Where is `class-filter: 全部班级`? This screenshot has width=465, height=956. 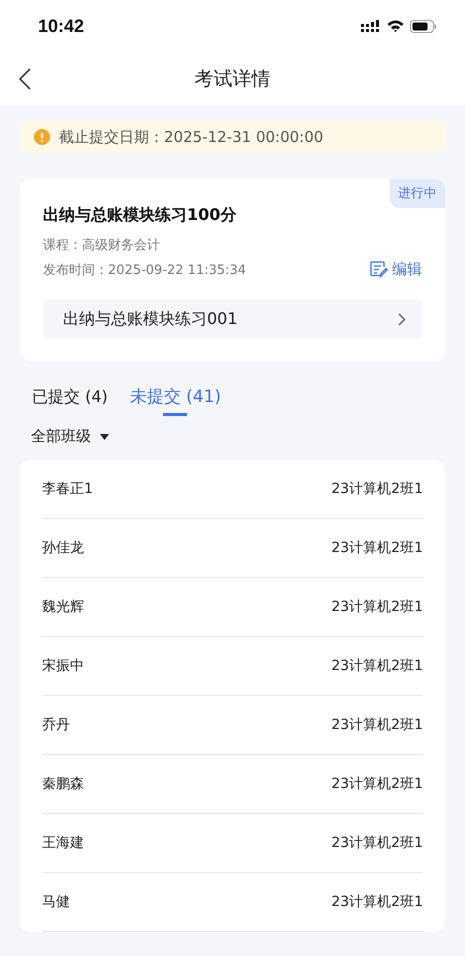 class-filter: 全部班级 is located at coordinates (64, 436).